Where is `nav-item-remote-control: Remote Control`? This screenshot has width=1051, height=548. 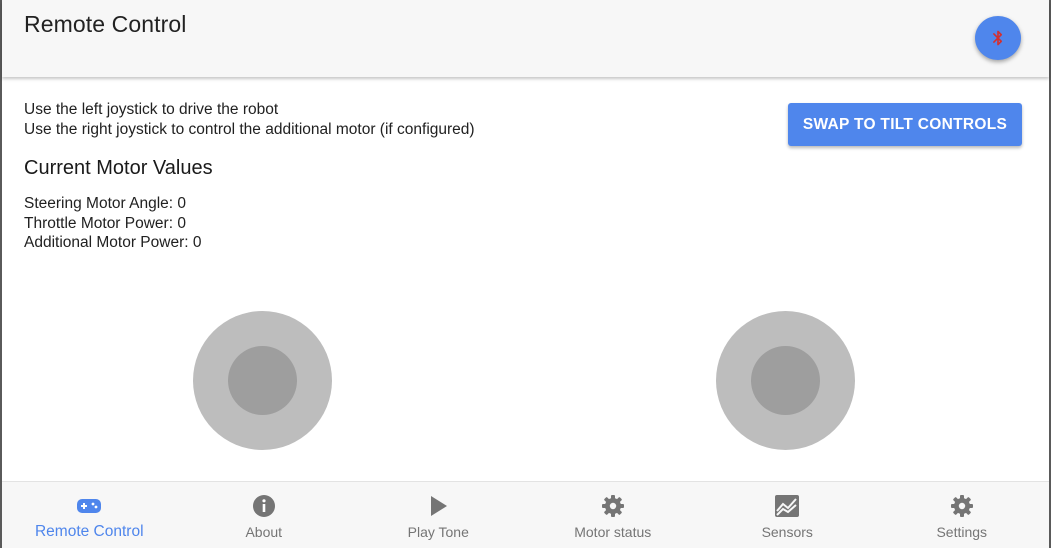 nav-item-remote-control: Remote Control is located at coordinates (89, 515).